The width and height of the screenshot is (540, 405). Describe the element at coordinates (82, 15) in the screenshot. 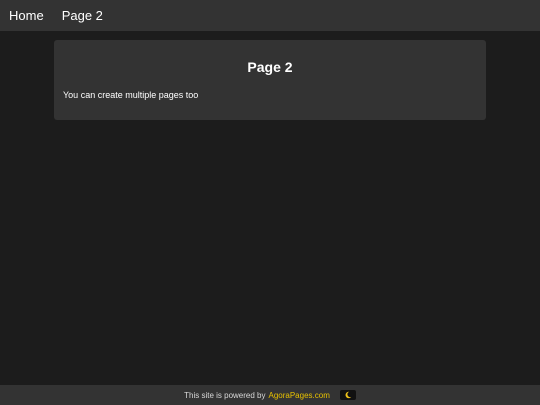

I see `nav-link-page-2: Page 2` at that location.